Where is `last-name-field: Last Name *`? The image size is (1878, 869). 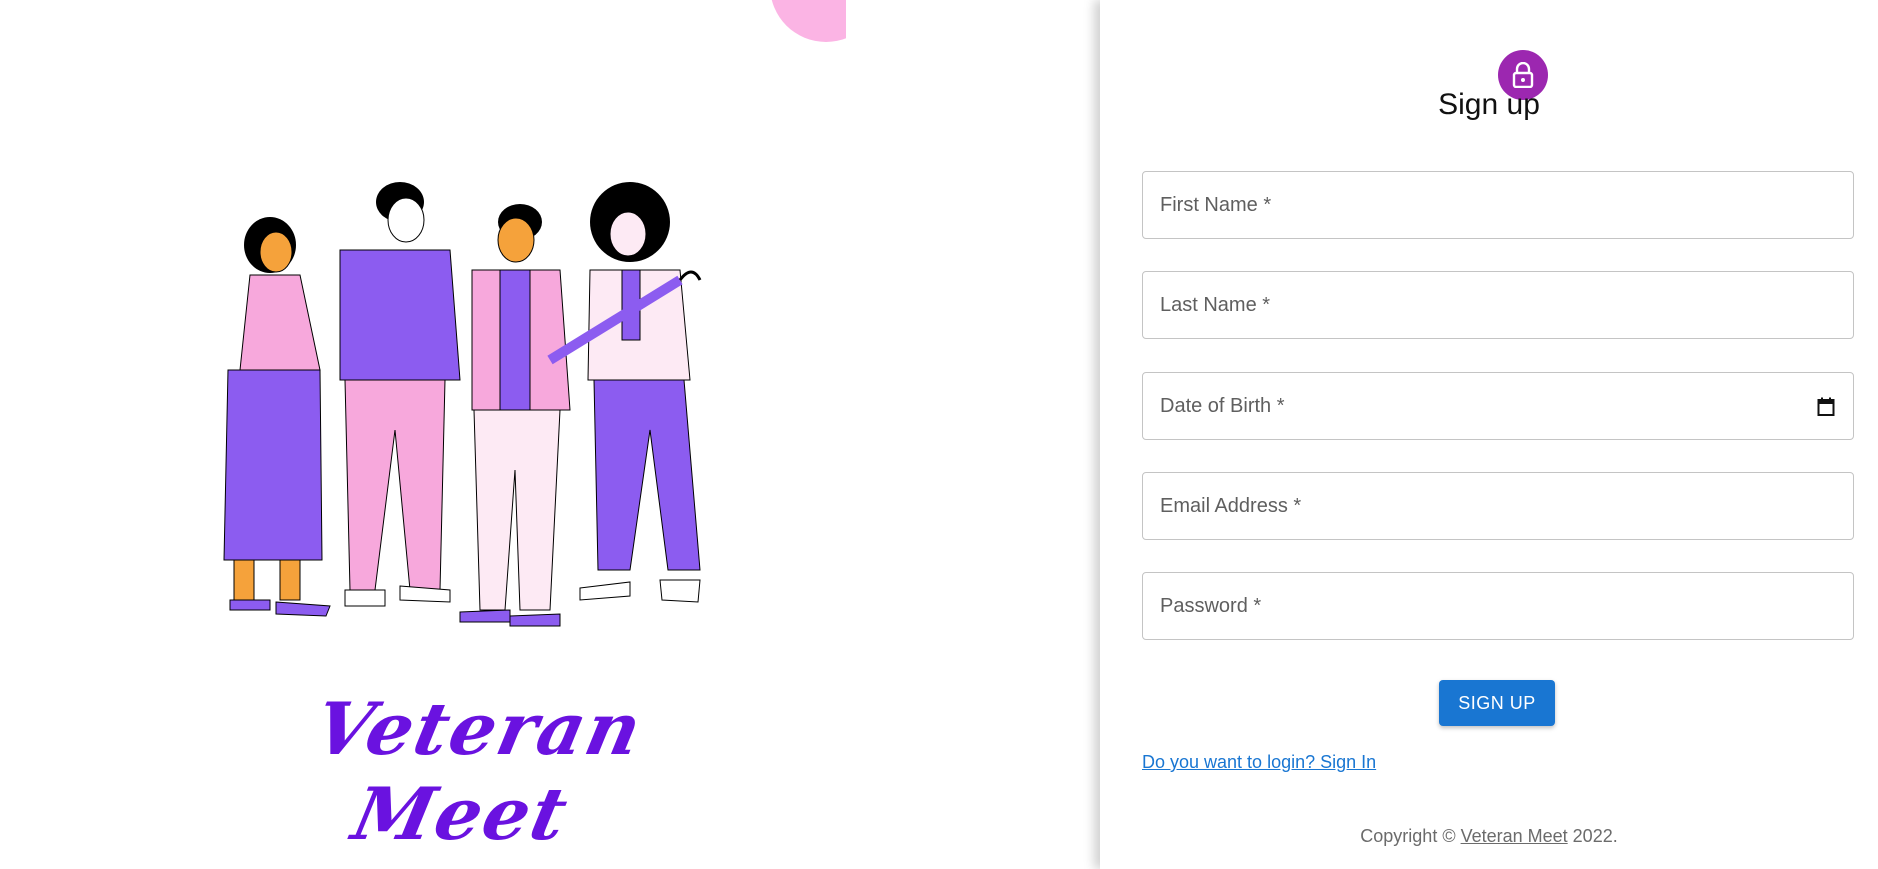 last-name-field: Last Name * is located at coordinates (1498, 305).